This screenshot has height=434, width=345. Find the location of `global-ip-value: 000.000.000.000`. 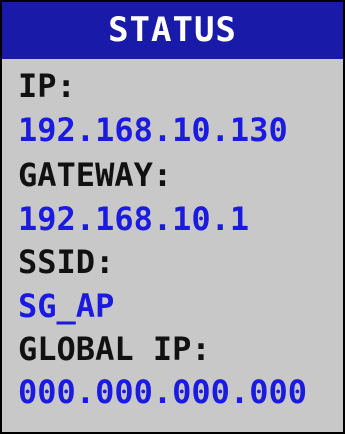

global-ip-value: 000.000.000.000 is located at coordinates (162, 392).